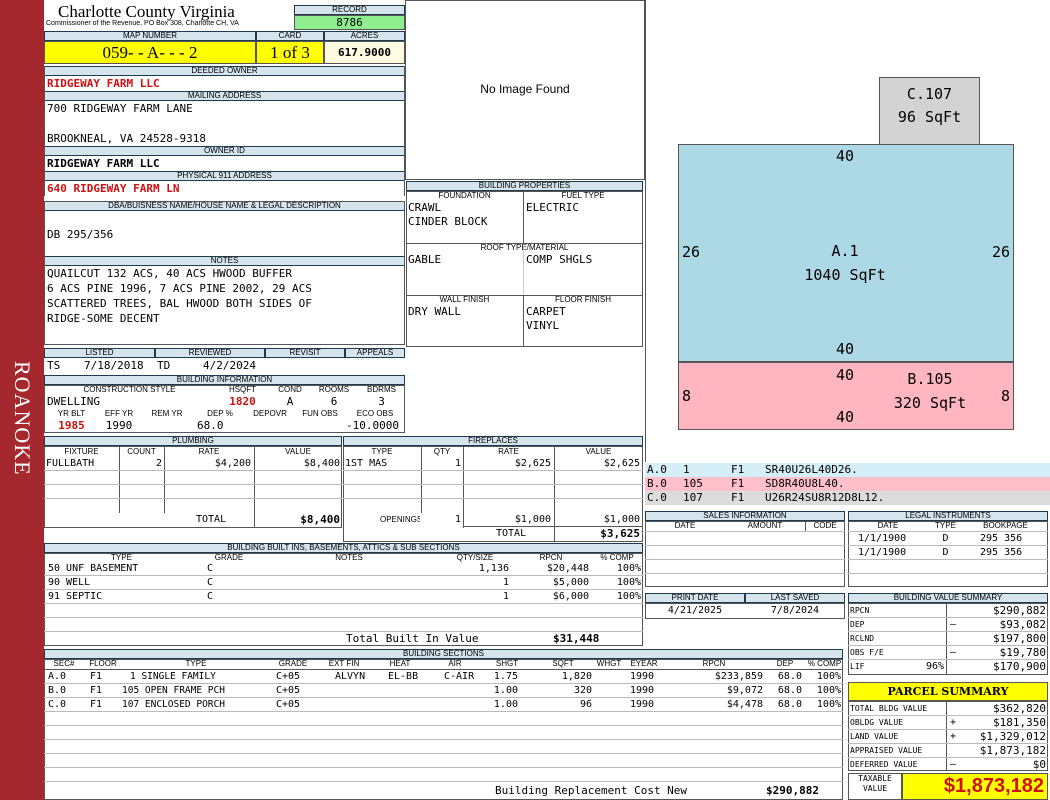 The height and width of the screenshot is (800, 1050). What do you see at coordinates (825, 497) in the screenshot?
I see `vector-path: U26R24SU8R12D8L12.` at bounding box center [825, 497].